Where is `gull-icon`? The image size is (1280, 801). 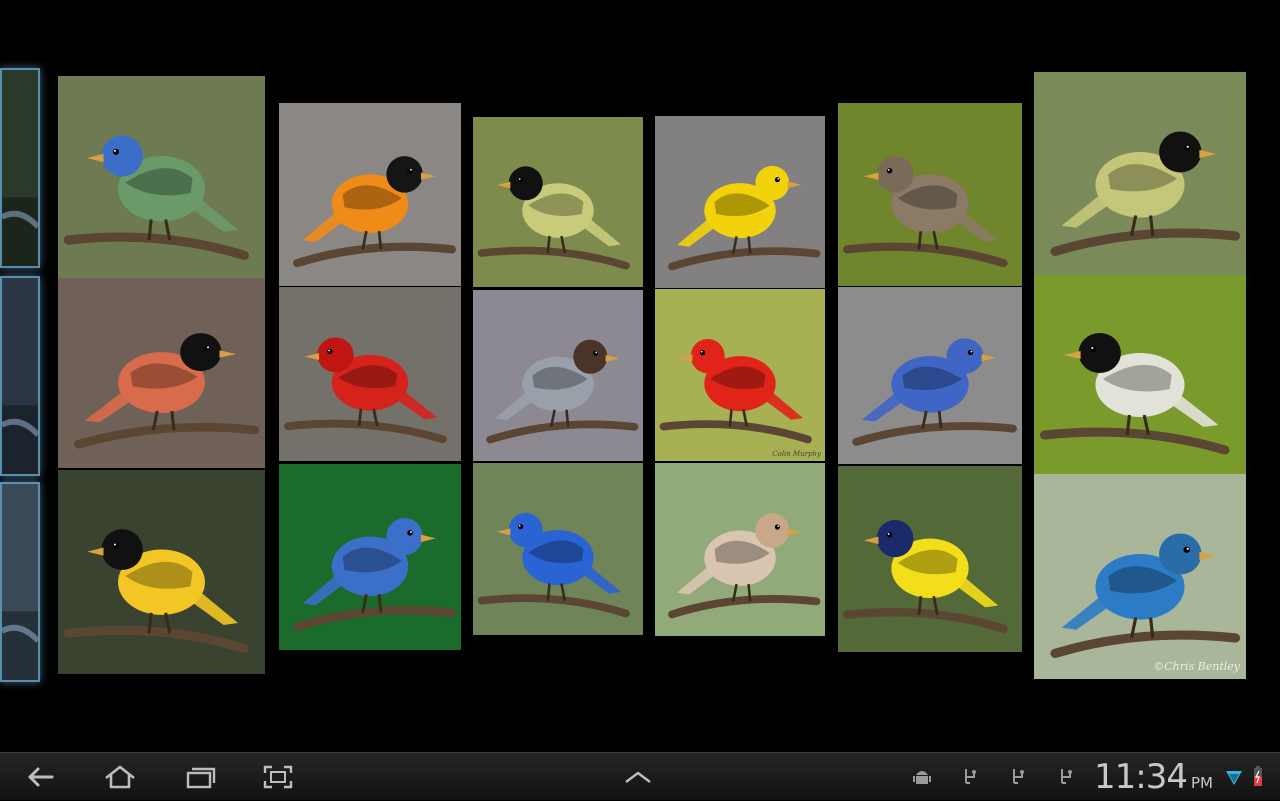
gull-icon is located at coordinates (558, 375).